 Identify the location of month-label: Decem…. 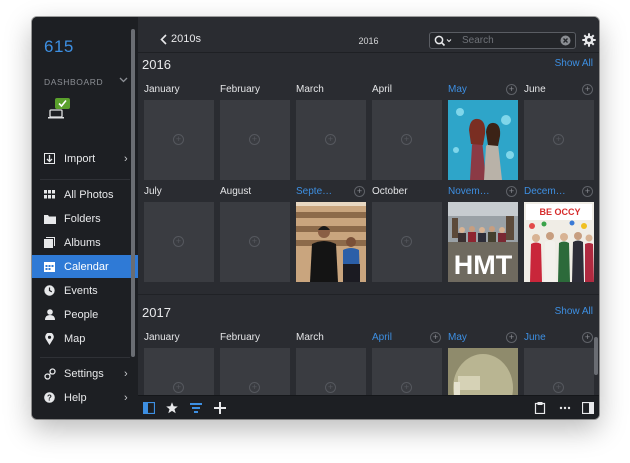
(549, 191).